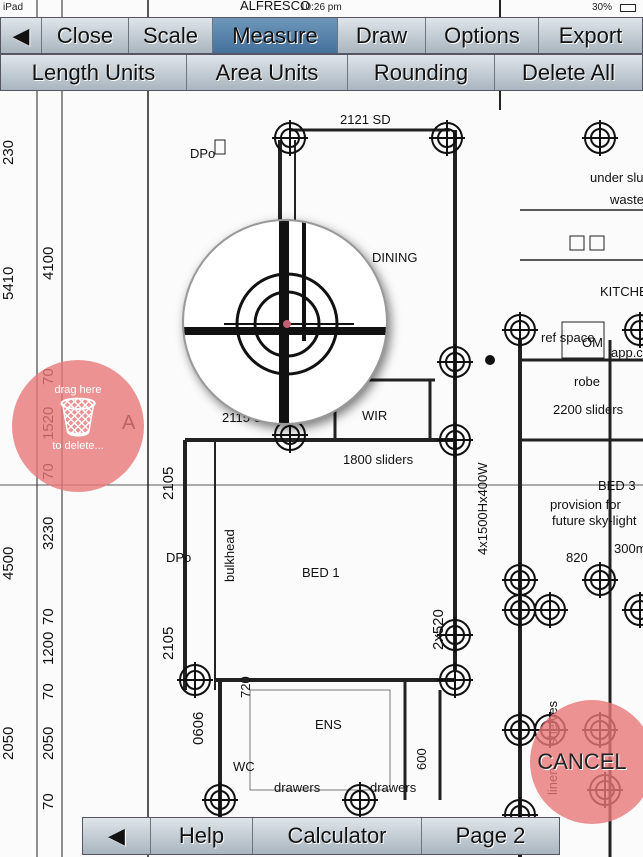  I want to click on plan-label: OM, so click(592, 342).